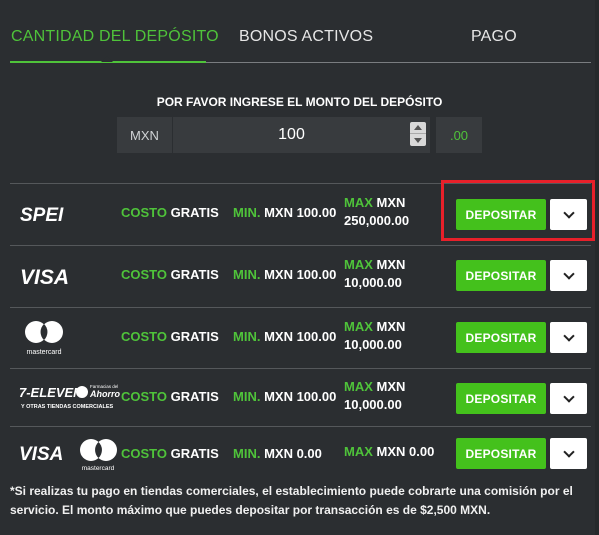 This screenshot has height=535, width=599. What do you see at coordinates (459, 135) in the screenshot?
I see `amount-decimals: .00` at bounding box center [459, 135].